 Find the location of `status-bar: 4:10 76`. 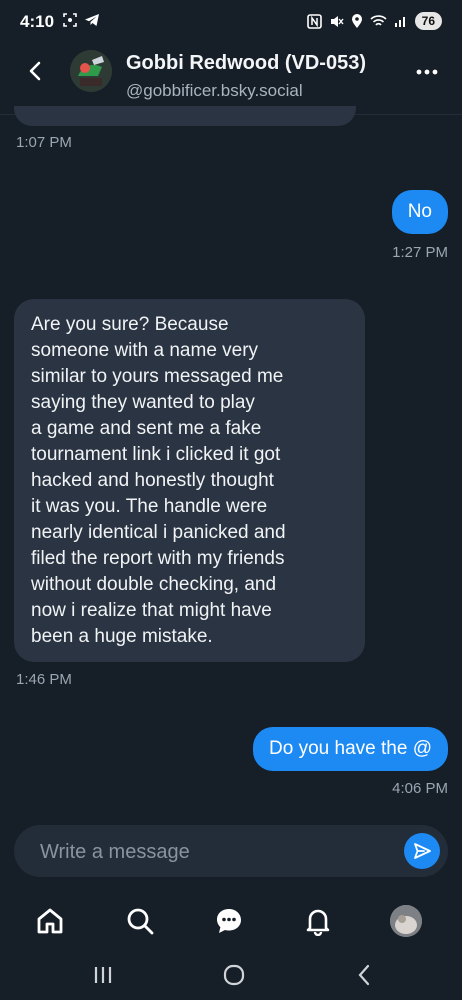

status-bar: 4:10 76 is located at coordinates (231, 22).